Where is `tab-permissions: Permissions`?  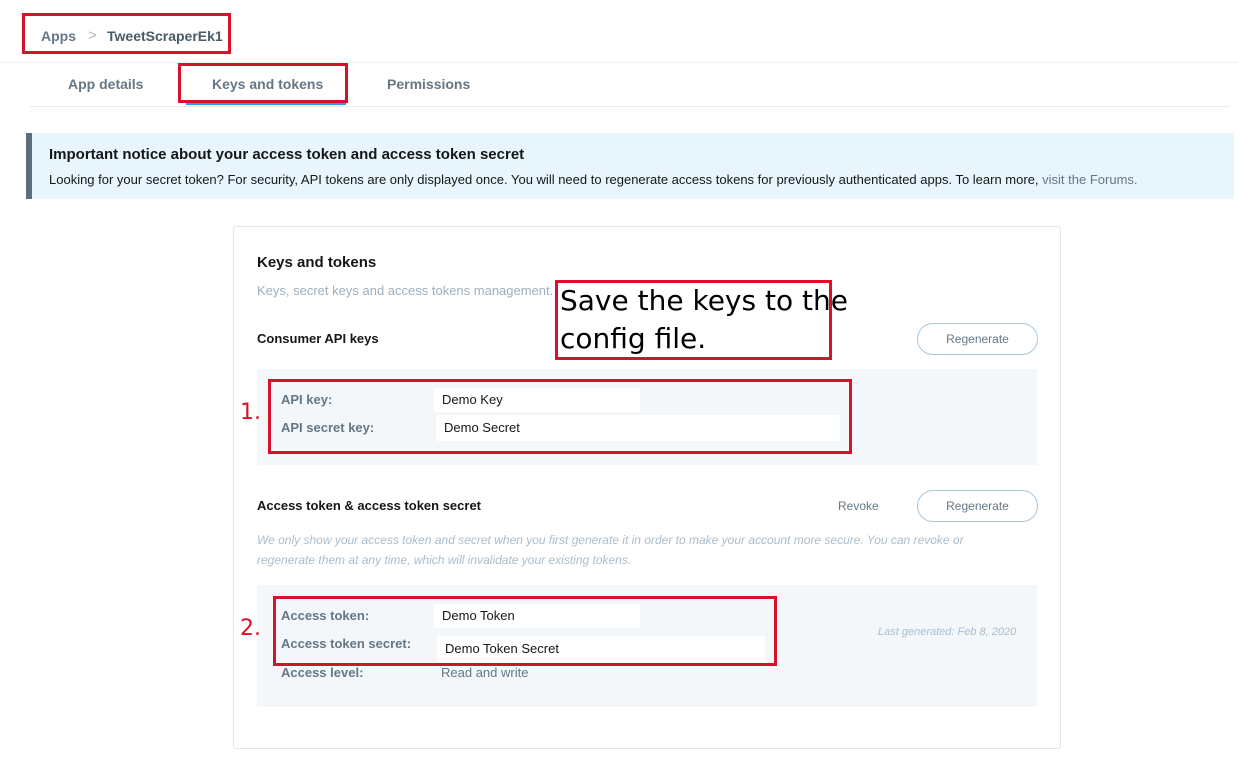 tab-permissions: Permissions is located at coordinates (428, 84).